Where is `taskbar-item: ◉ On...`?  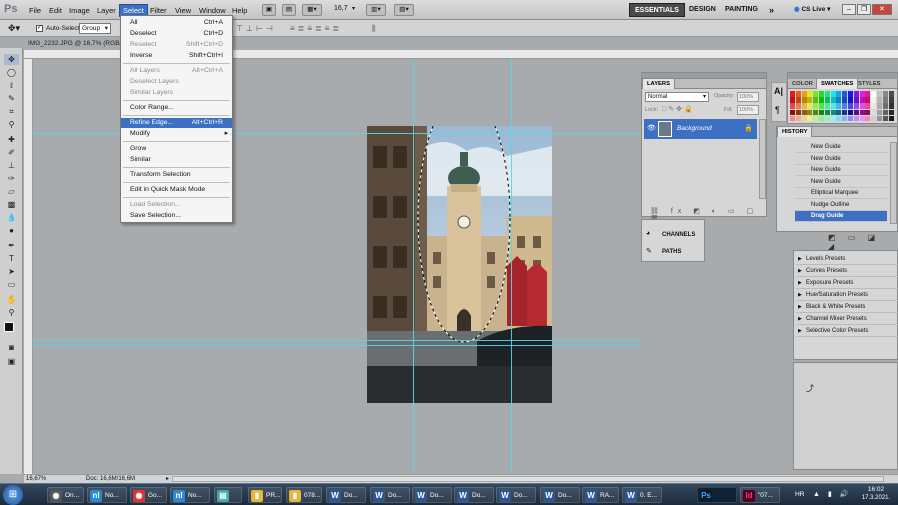 taskbar-item: ◉ On... is located at coordinates (65, 495).